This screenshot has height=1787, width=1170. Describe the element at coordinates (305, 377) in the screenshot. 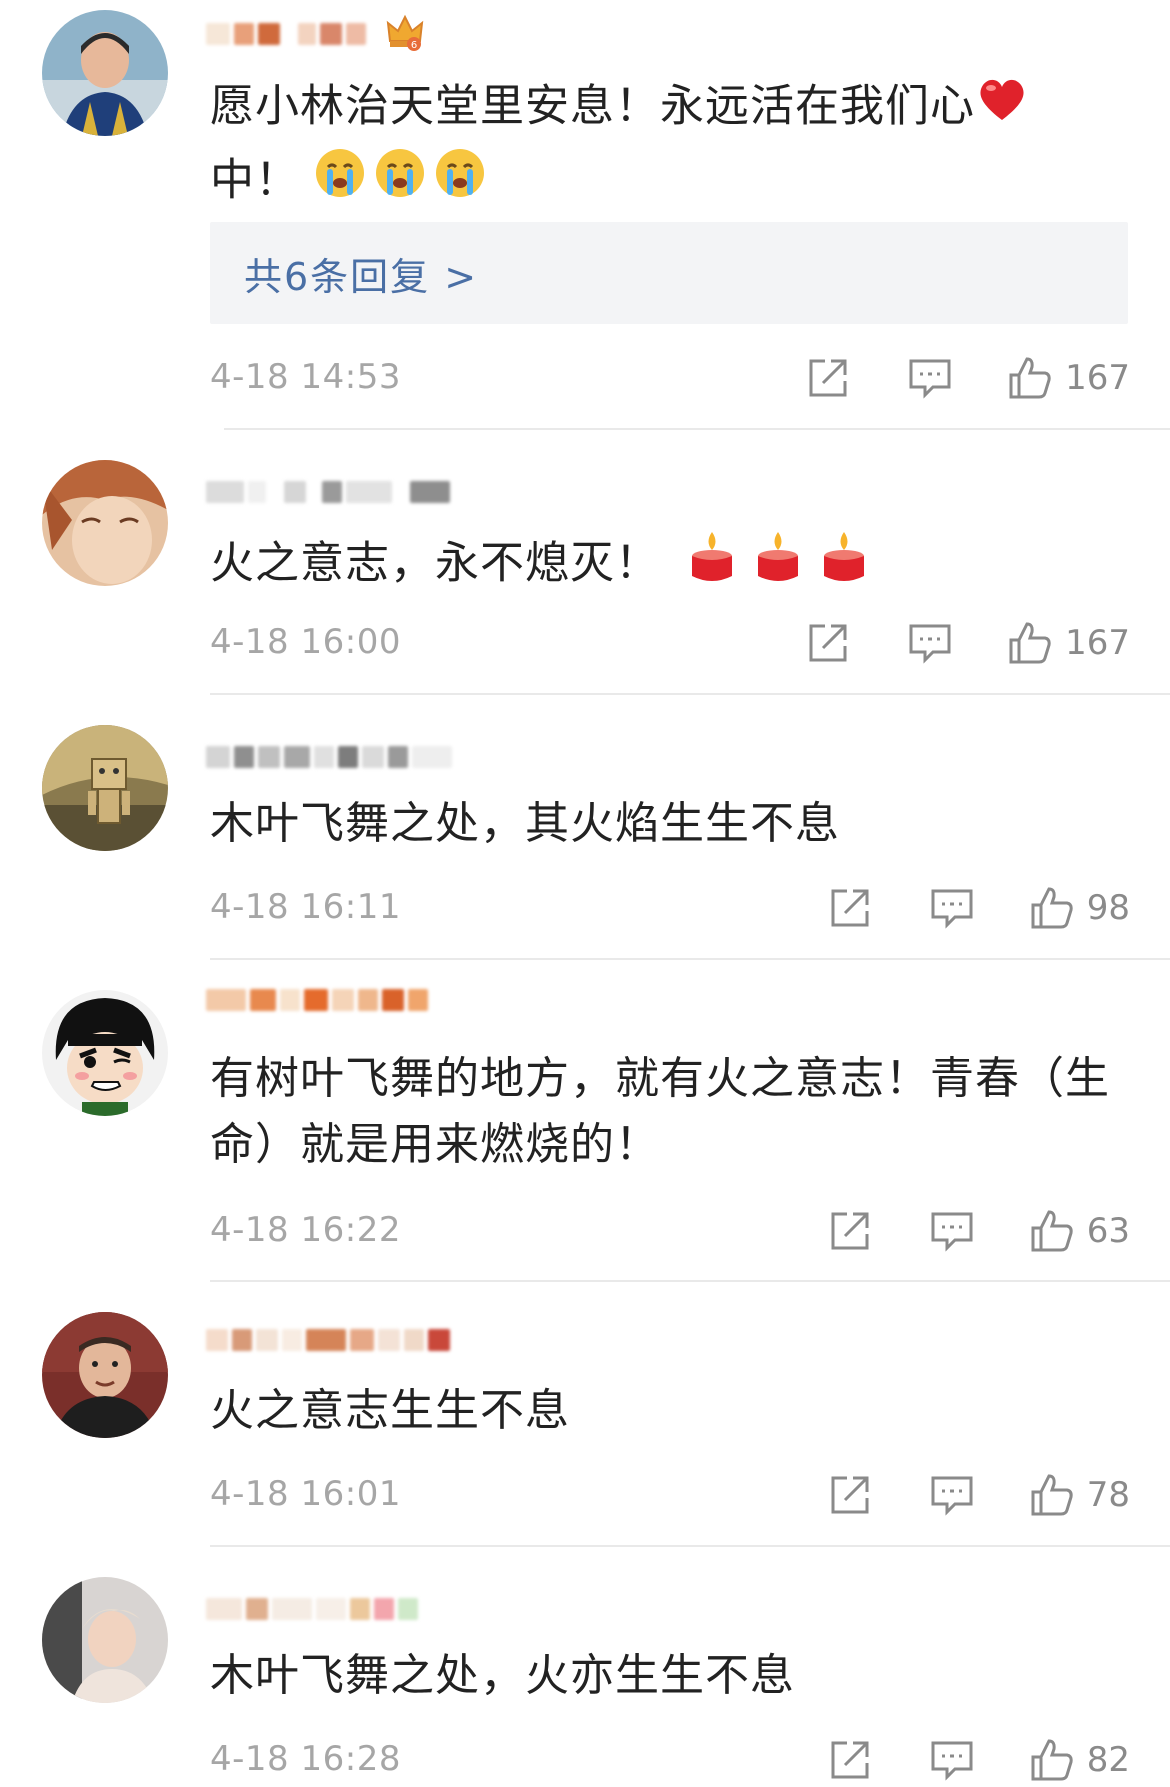

I see `comment-time: 4-18 14:53` at that location.